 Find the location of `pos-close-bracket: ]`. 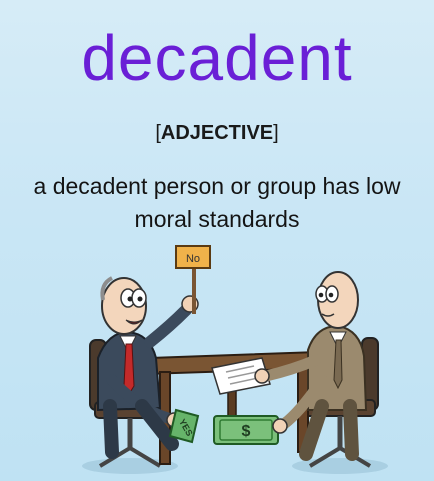

pos-close-bracket: ] is located at coordinates (276, 133).